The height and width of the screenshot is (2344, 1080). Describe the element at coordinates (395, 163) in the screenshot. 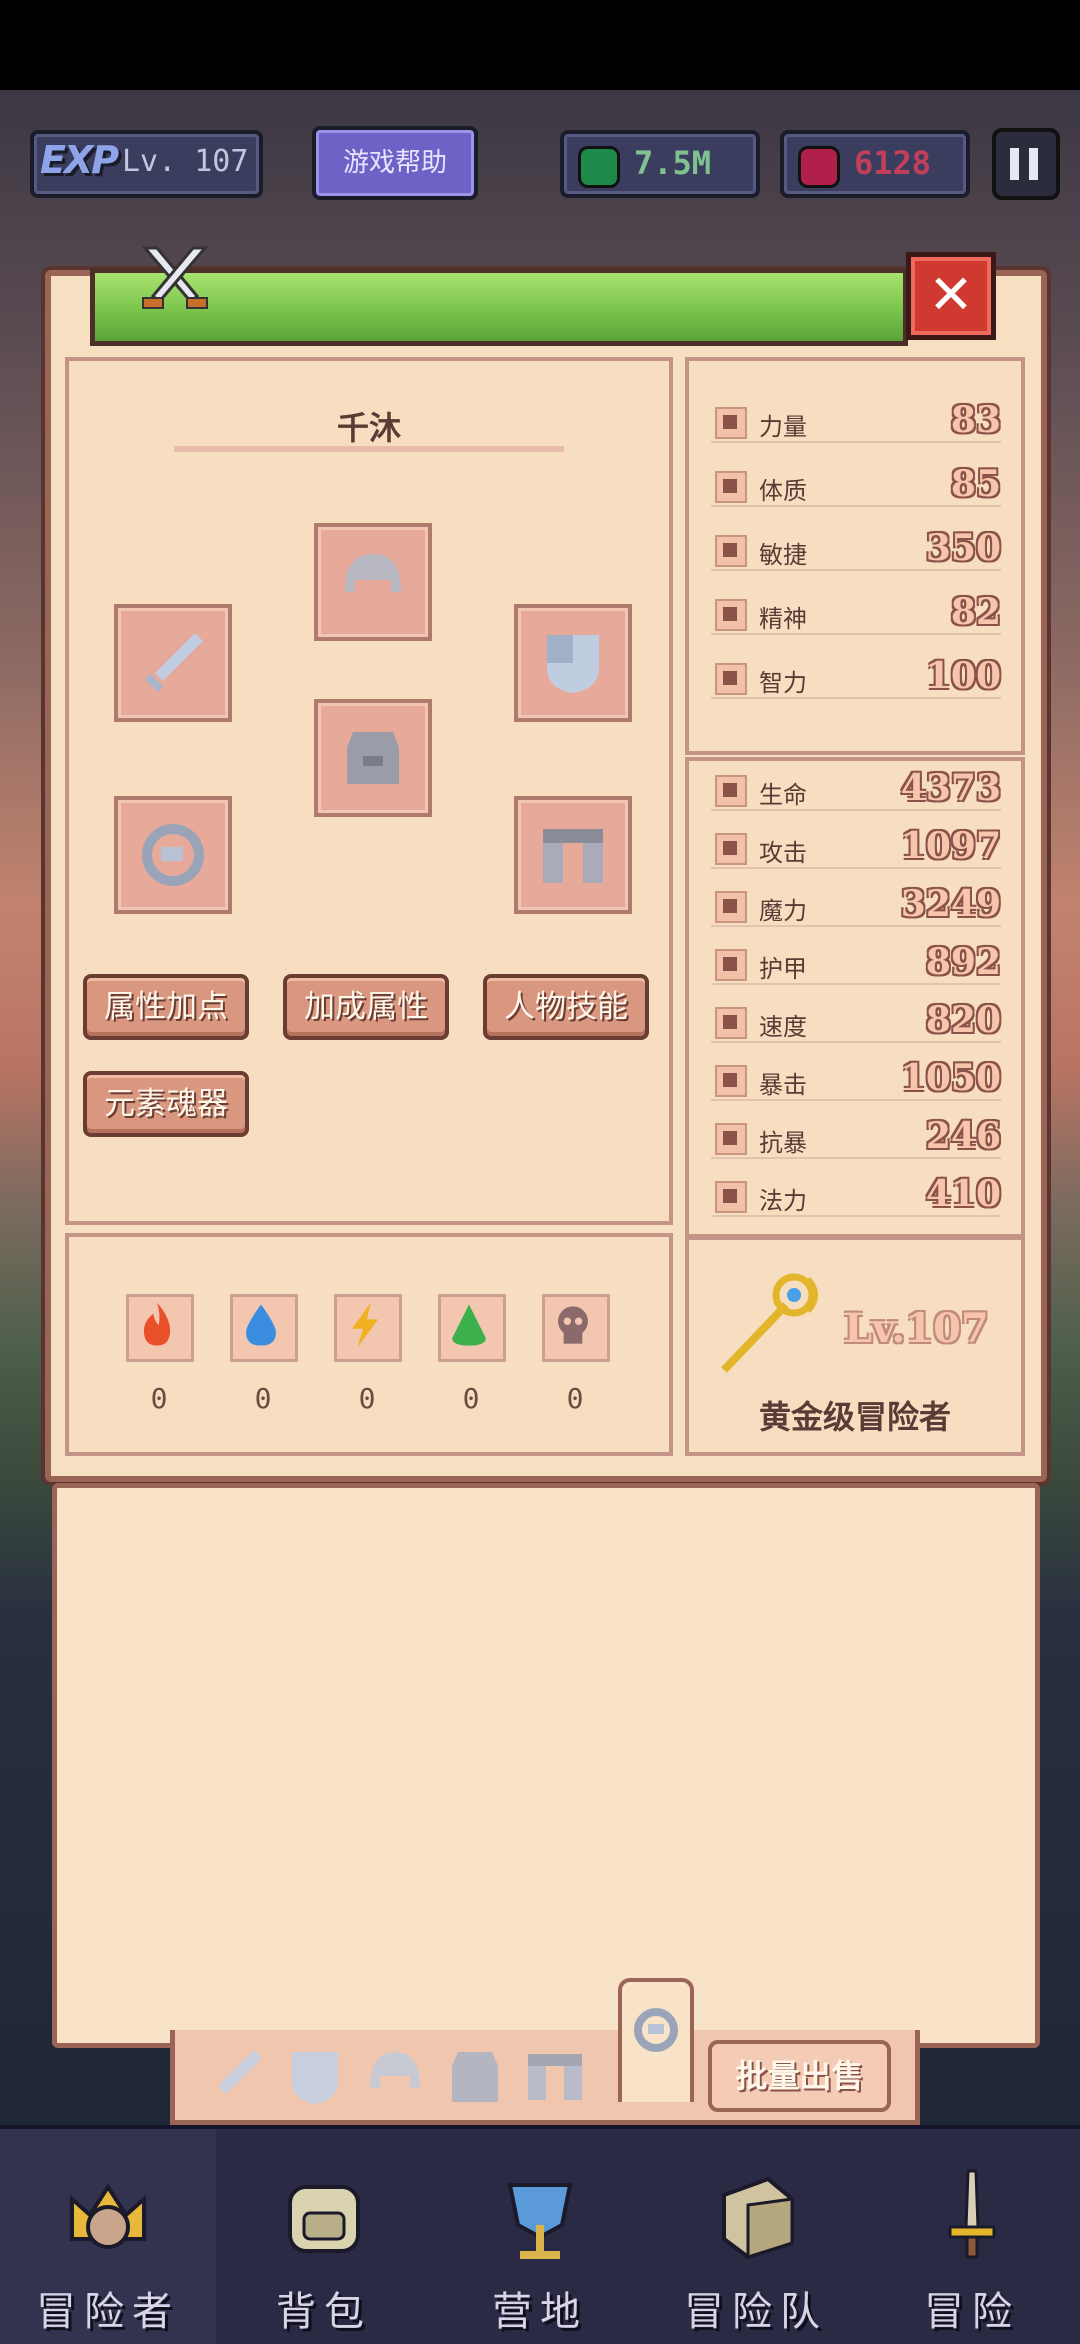

I see `game-help-button: 游戏帮助` at that location.